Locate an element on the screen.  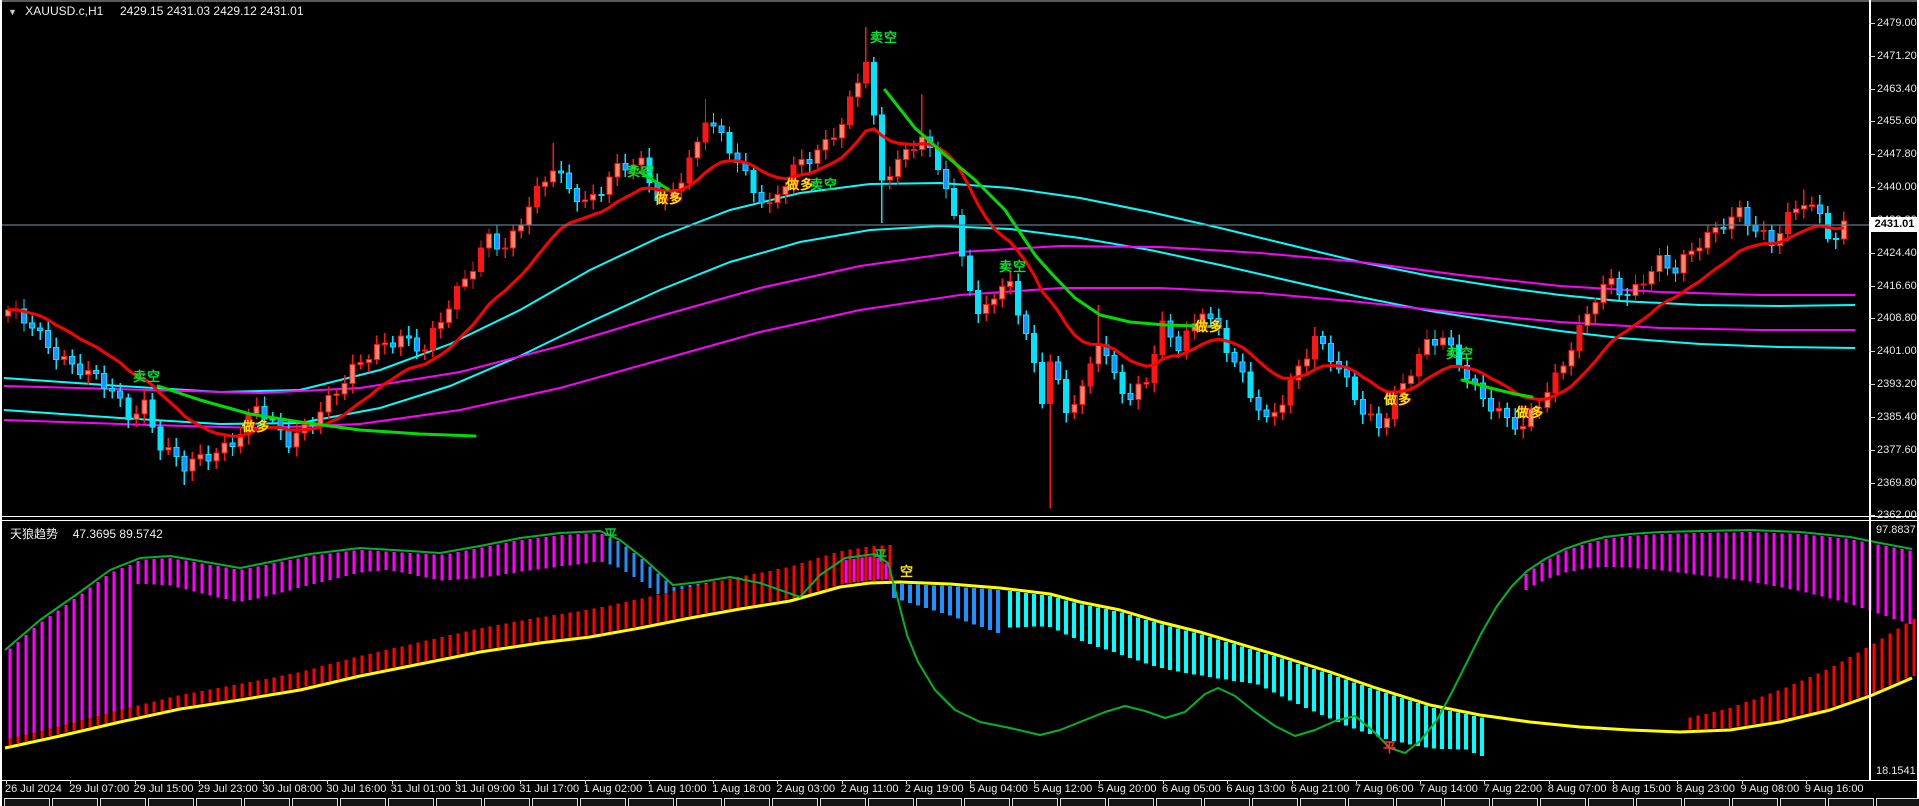
pane-separator-bottom is located at coordinates (959, 520).